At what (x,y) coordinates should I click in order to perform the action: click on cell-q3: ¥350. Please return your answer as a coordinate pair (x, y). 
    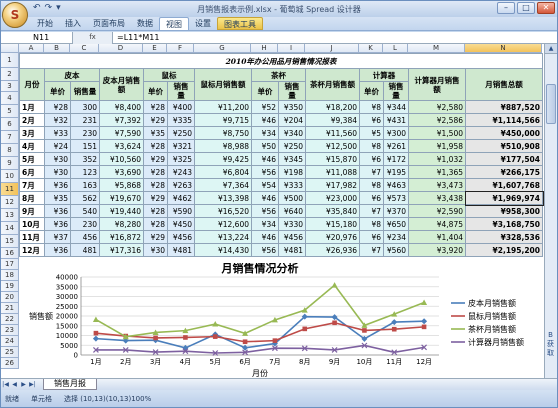
    Looking at the image, I should click on (292, 107).